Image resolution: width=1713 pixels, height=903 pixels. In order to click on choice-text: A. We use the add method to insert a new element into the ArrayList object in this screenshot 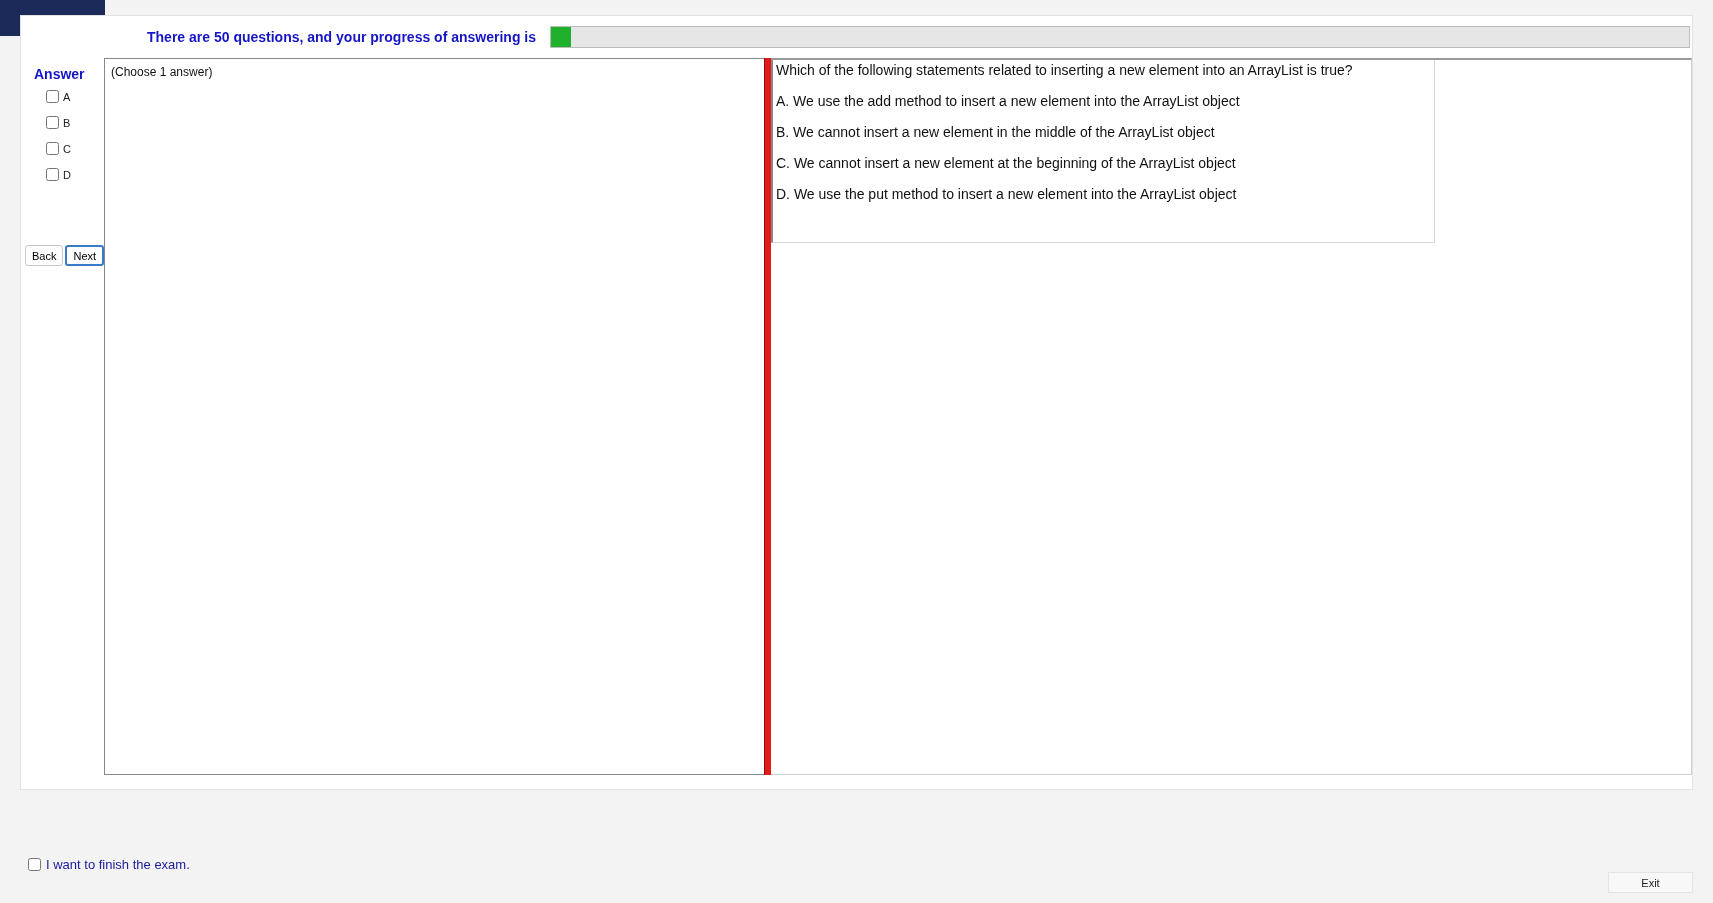, I will do `click(1008, 101)`.